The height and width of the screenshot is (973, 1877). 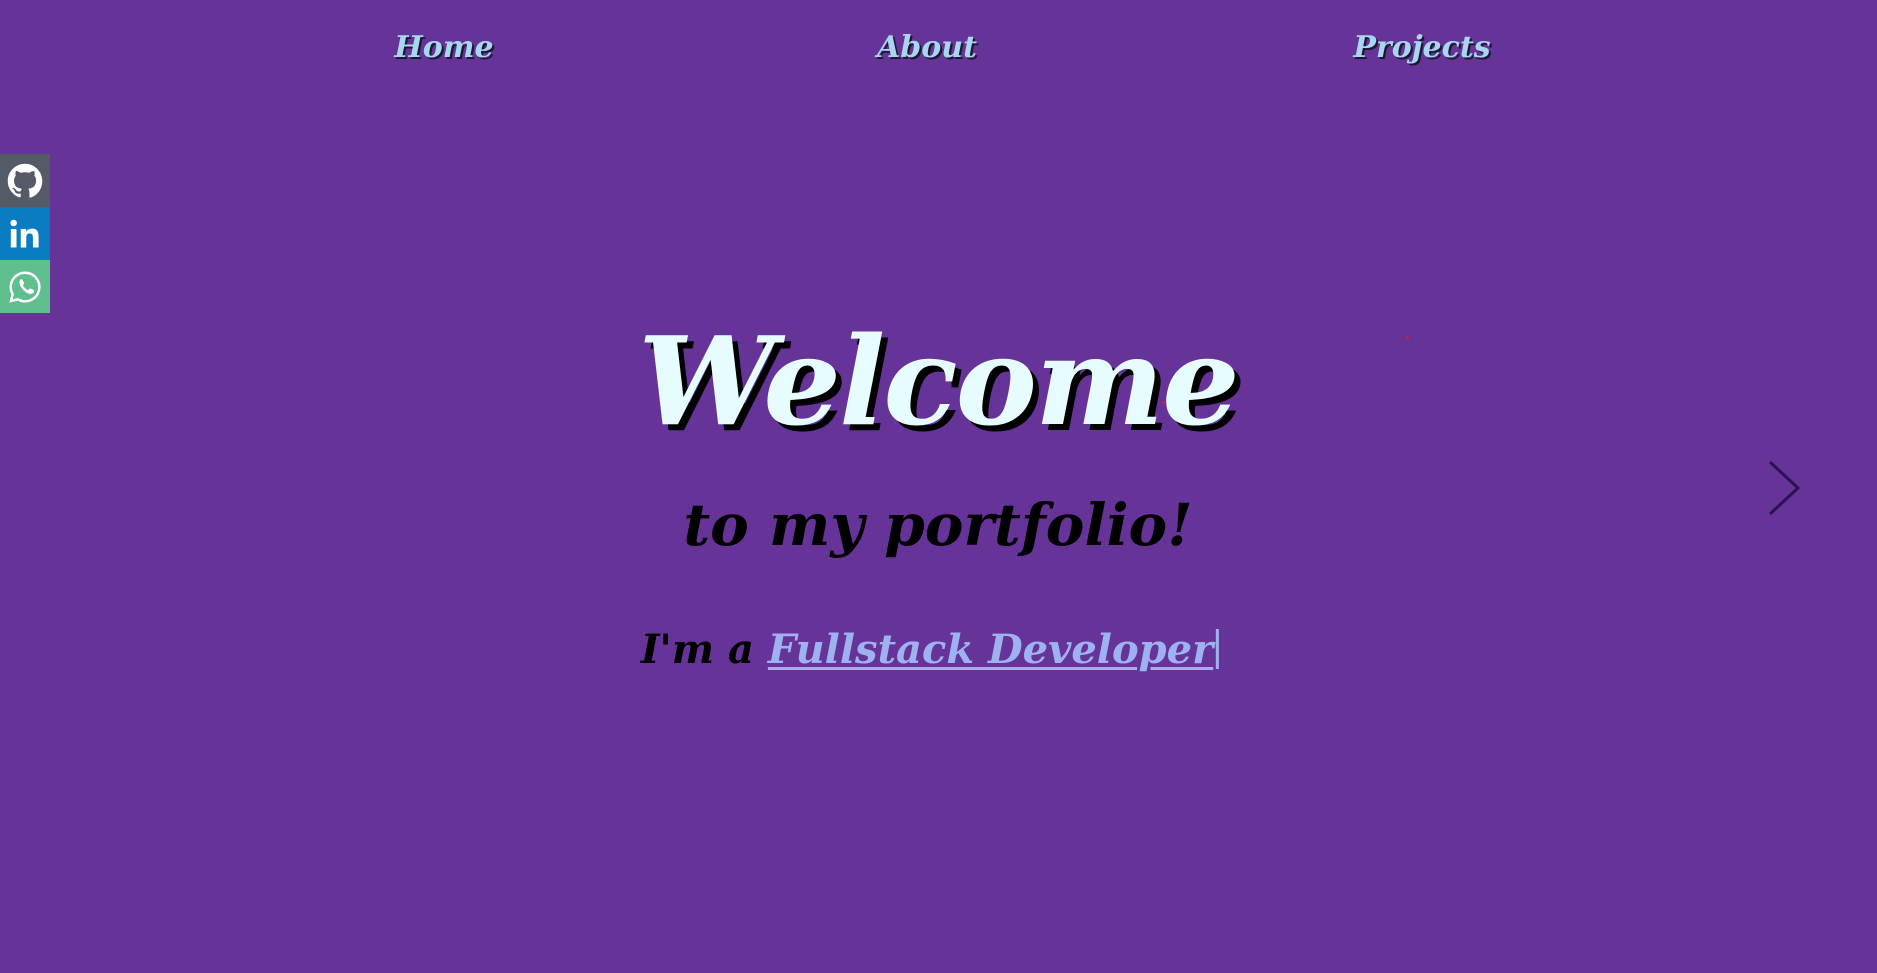 I want to click on social-links-sidebar, so click(x=25, y=233).